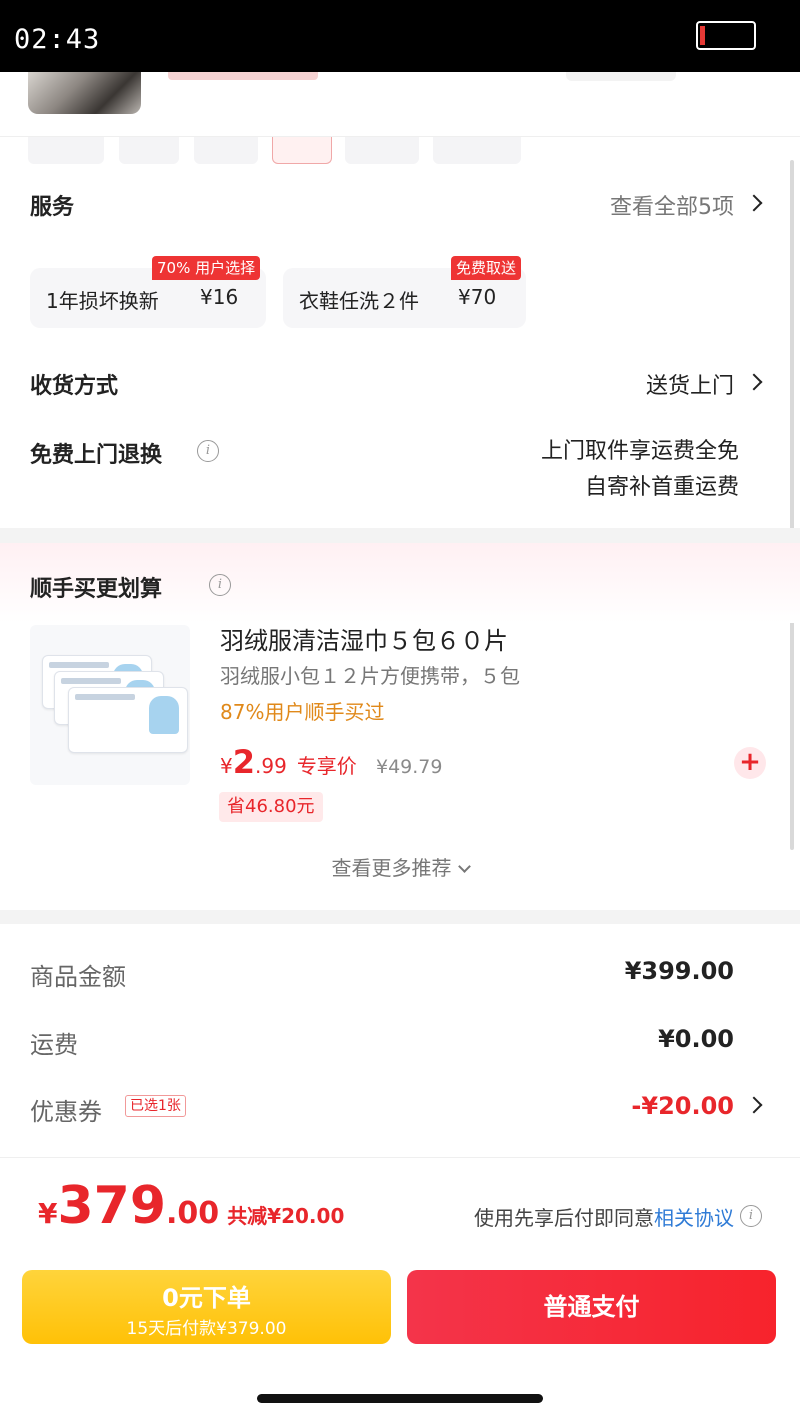  Describe the element at coordinates (689, 386) in the screenshot. I see `delivery-value: 送货上门` at that location.